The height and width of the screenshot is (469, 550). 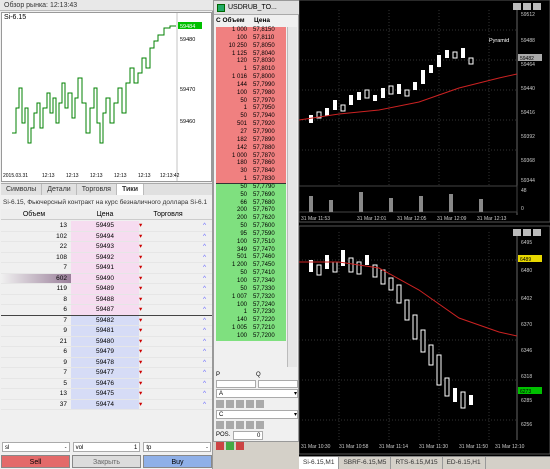 What do you see at coordinates (251, 258) in the screenshot?
I see `book-bid-row: 501 57,7460` at bounding box center [251, 258].